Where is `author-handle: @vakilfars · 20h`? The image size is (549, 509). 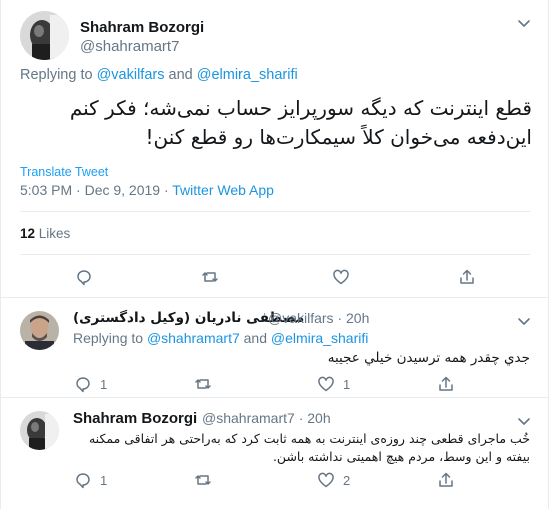 author-handle: @vakilfars · 20h is located at coordinates (318, 318).